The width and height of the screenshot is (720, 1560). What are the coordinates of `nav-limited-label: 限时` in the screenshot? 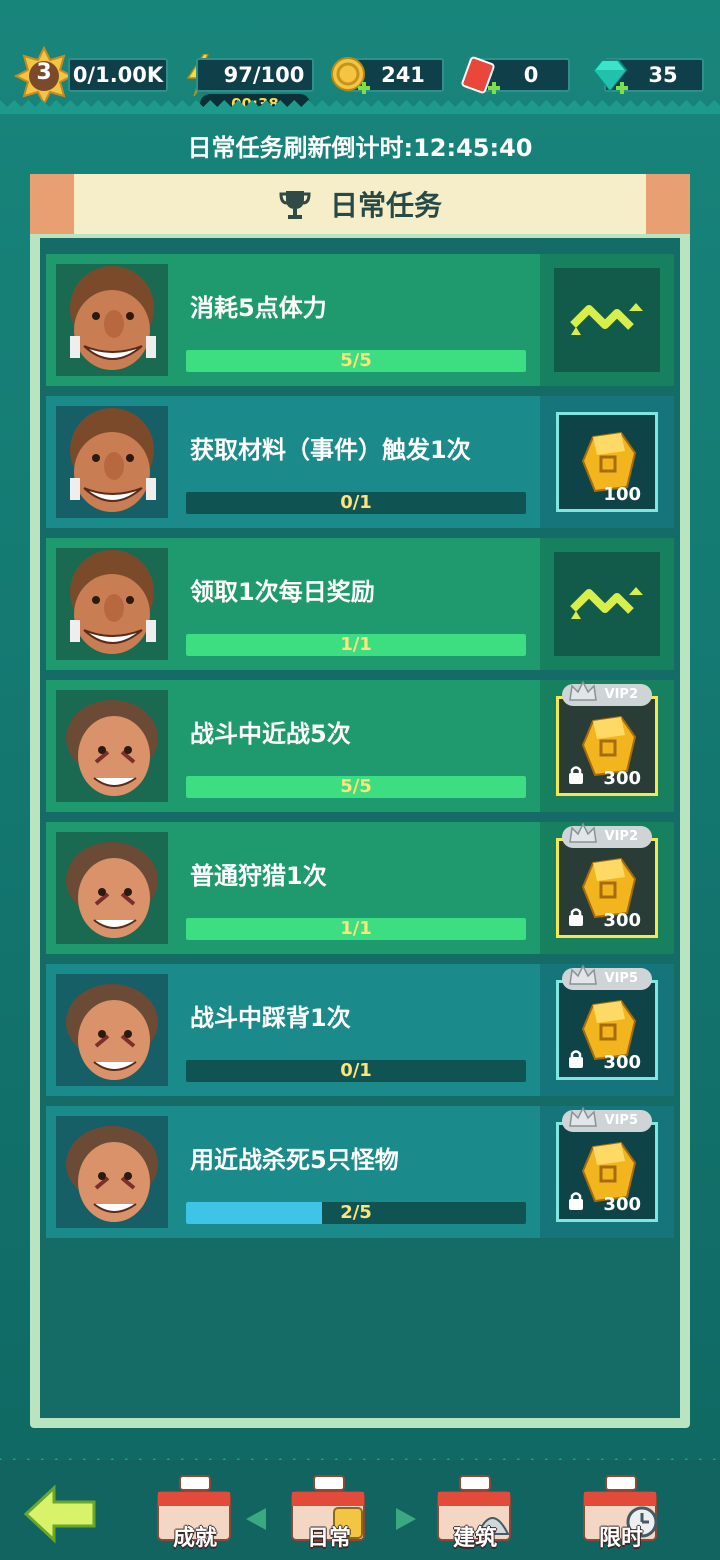 It's located at (620, 1538).